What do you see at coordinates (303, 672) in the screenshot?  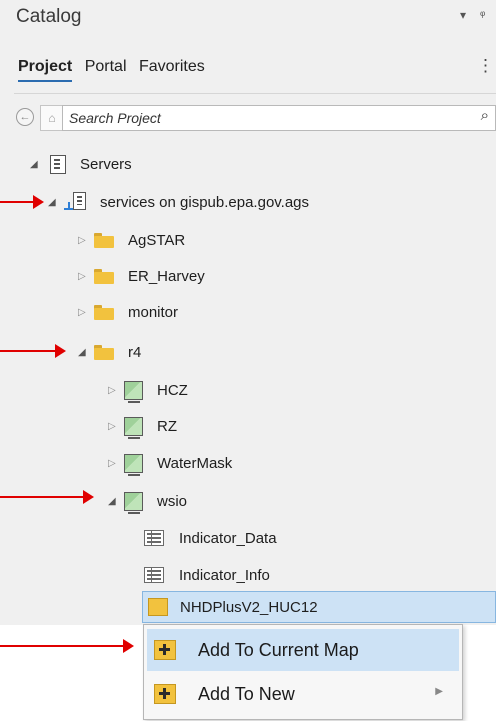 I see `context-menu: Add To Current Map Add To New ▶` at bounding box center [303, 672].